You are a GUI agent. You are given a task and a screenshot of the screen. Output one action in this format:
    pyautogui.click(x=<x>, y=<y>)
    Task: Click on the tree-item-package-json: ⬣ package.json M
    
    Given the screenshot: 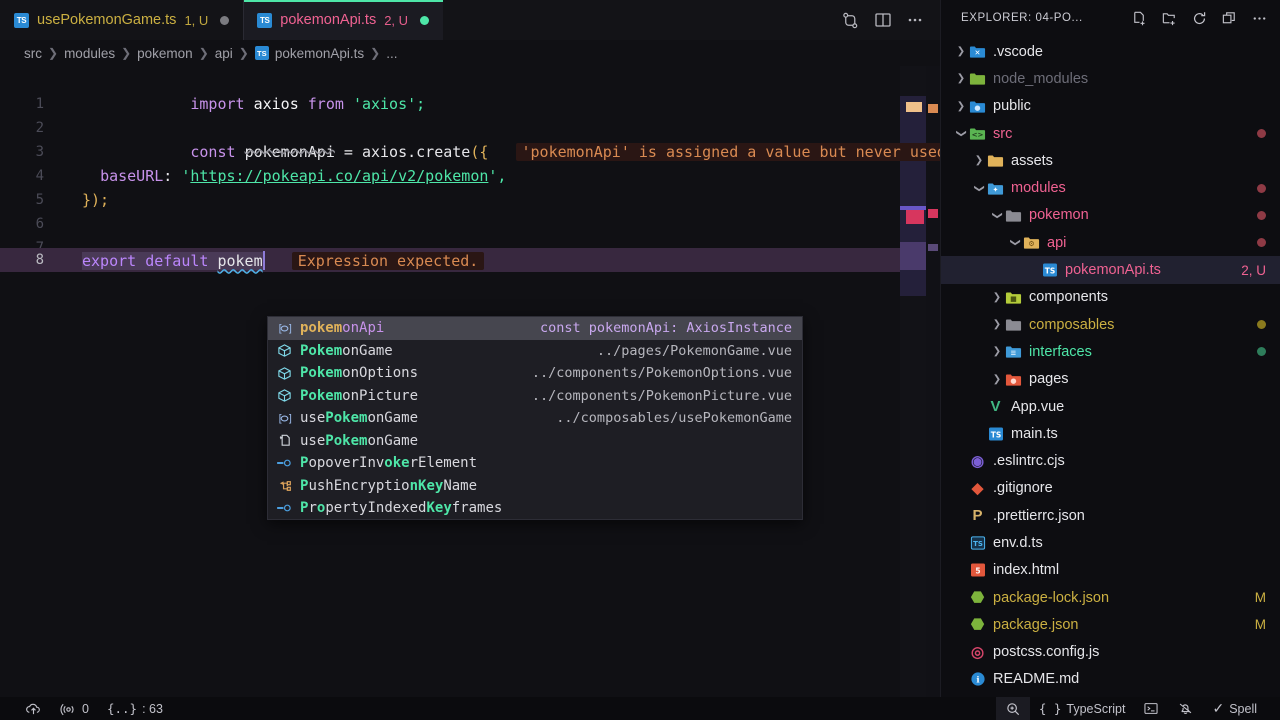 What is the action you would take?
    pyautogui.click(x=1110, y=624)
    